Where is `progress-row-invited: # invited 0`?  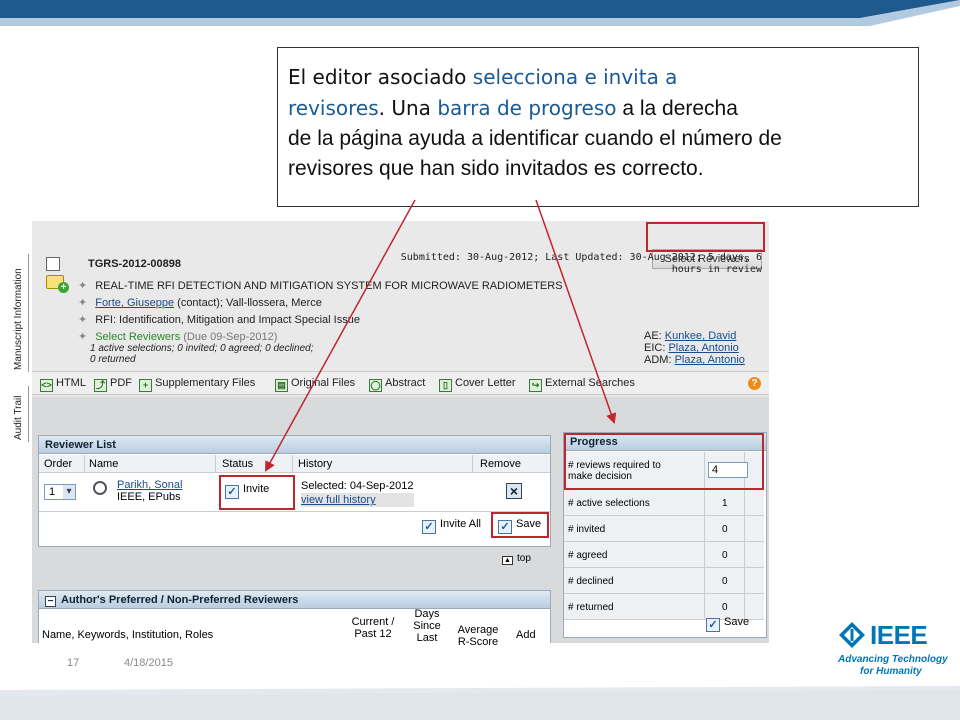 progress-row-invited: # invited 0 is located at coordinates (664, 529).